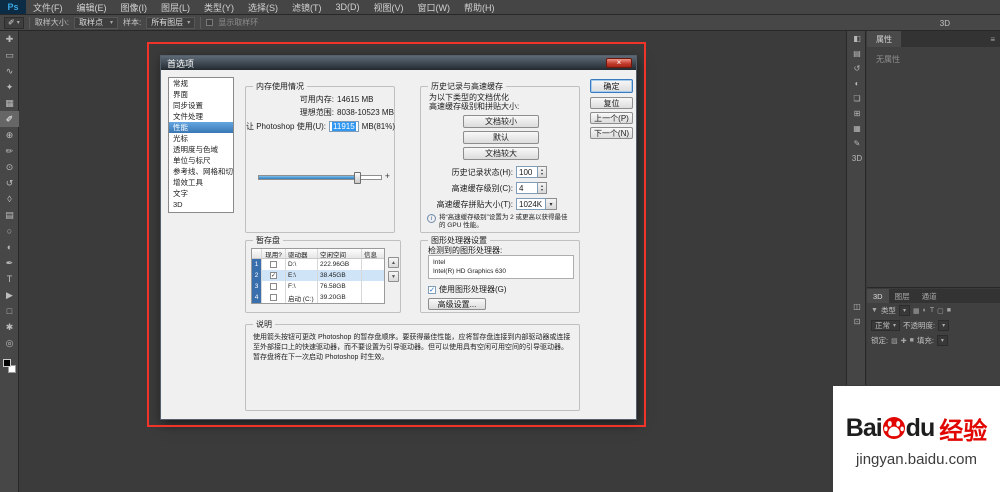 This screenshot has height=492, width=1000. I want to click on list-item-transparency: 透明度与色域, so click(201, 149).